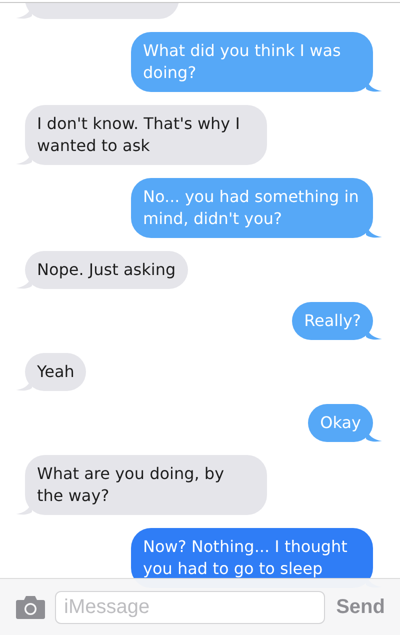 The height and width of the screenshot is (635, 400). Describe the element at coordinates (190, 607) in the screenshot. I see `message-field: iMessage` at that location.